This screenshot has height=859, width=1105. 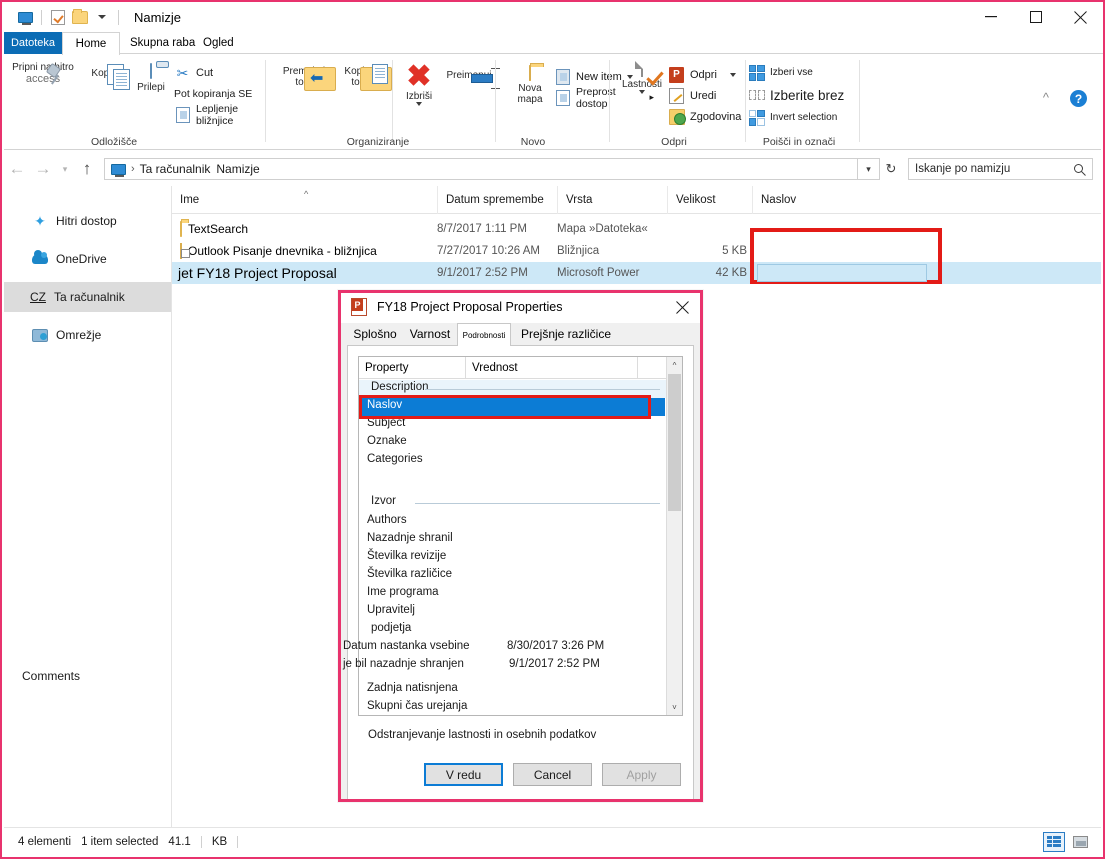 I want to click on breadcrumb-desktop: Namizje, so click(x=237, y=169).